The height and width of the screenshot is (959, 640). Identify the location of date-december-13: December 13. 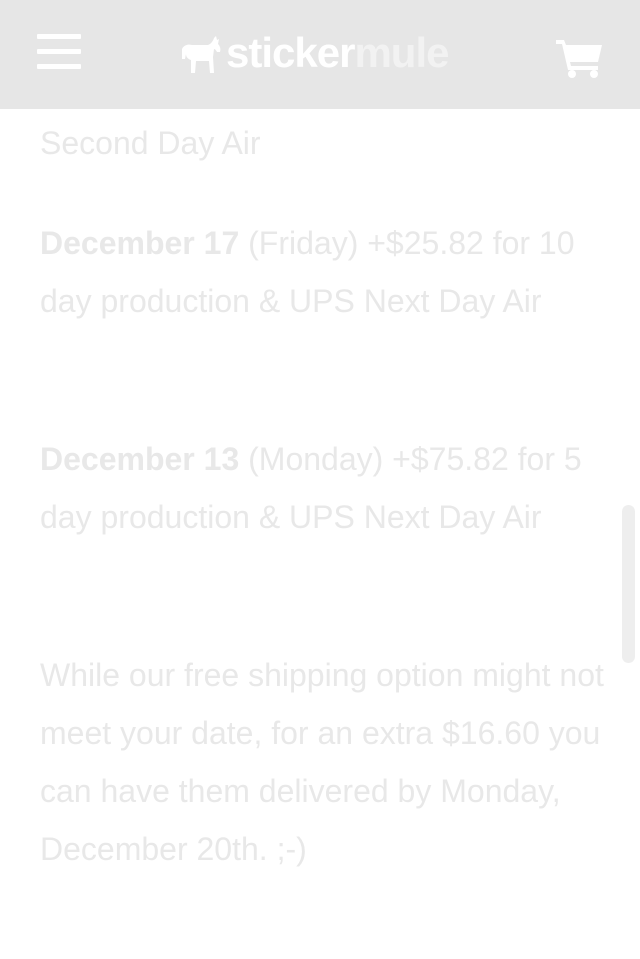
(140, 459).